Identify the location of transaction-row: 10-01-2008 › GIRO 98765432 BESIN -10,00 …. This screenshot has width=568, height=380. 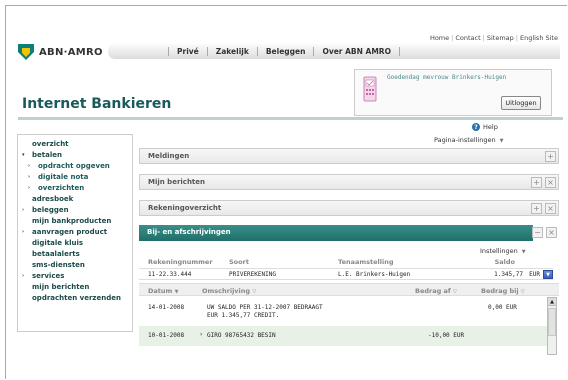
(343, 336).